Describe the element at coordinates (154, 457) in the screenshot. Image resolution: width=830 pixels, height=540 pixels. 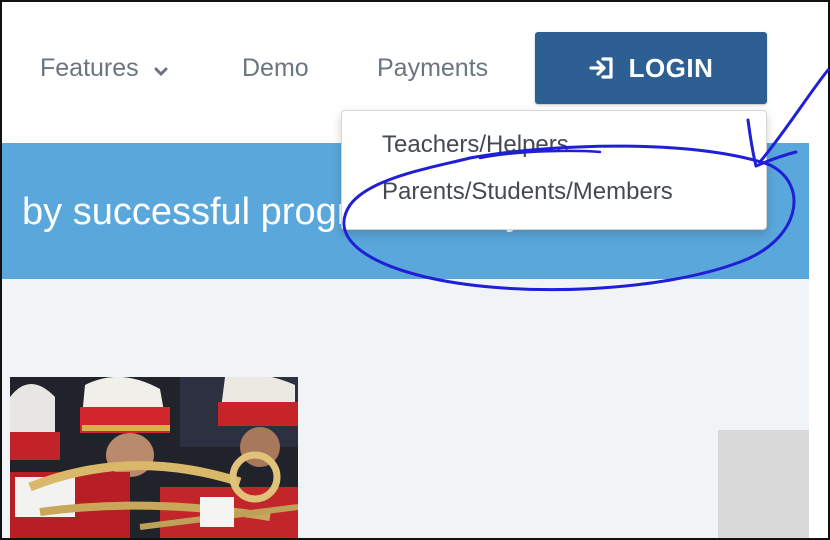
I see `marching-band-photo` at that location.